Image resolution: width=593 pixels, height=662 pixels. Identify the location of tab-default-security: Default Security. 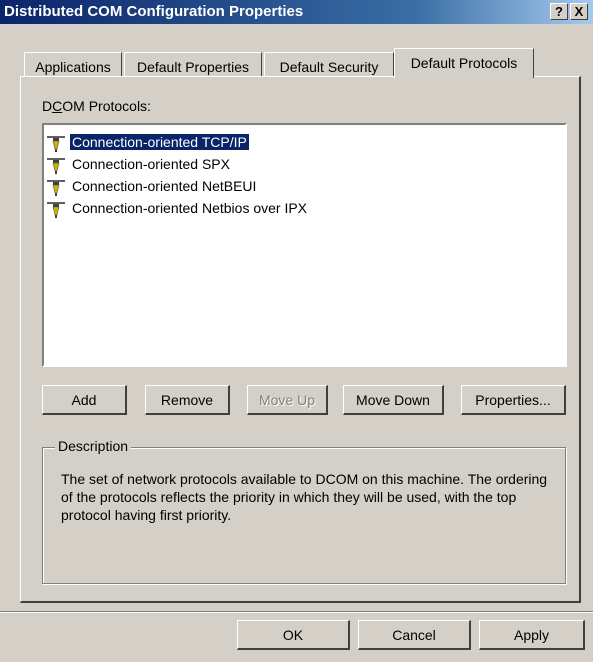
(329, 64).